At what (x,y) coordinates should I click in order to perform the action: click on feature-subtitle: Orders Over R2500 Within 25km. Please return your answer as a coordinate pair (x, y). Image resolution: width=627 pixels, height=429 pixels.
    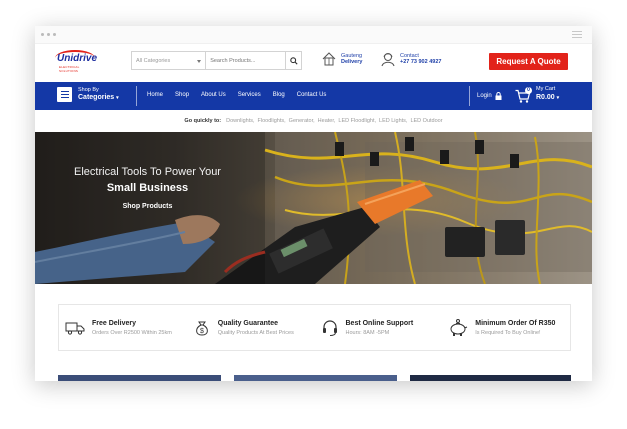
    Looking at the image, I should click on (132, 332).